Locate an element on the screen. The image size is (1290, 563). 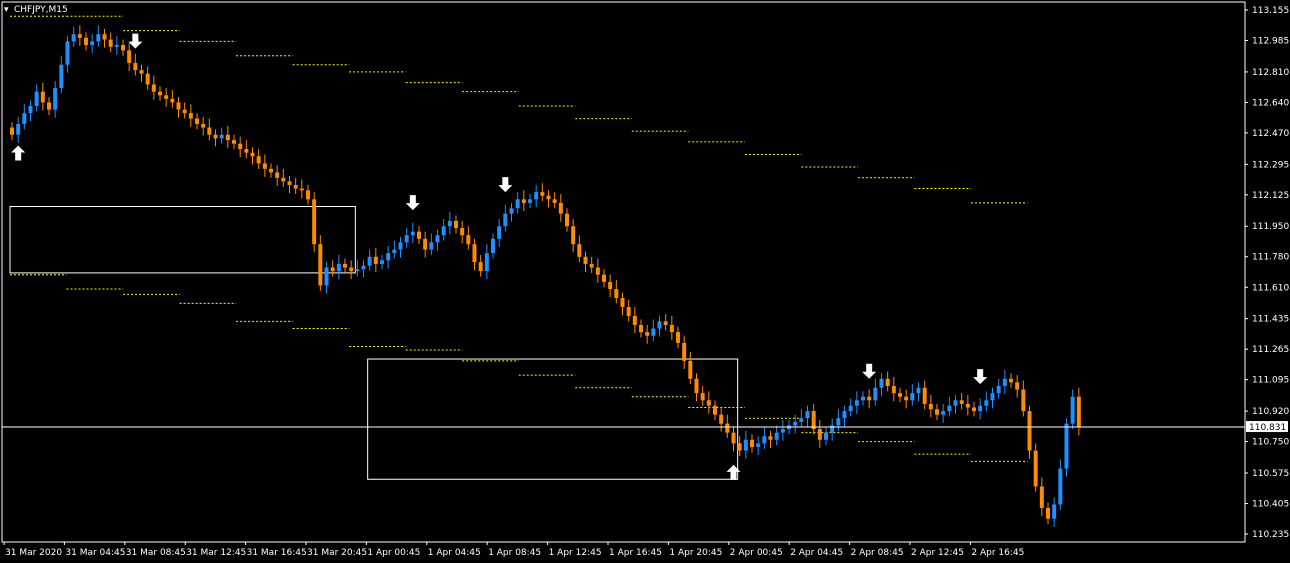
y-tick-label: 112.810 is located at coordinates (1270, 73).